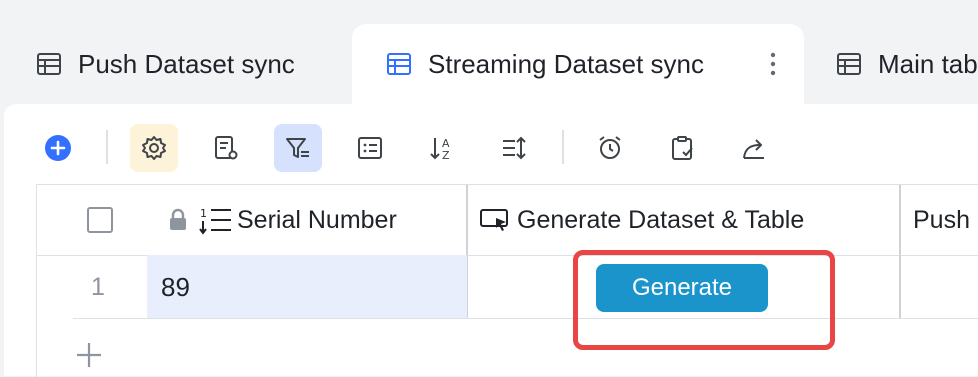  I want to click on lock-icon, so click(178, 219).